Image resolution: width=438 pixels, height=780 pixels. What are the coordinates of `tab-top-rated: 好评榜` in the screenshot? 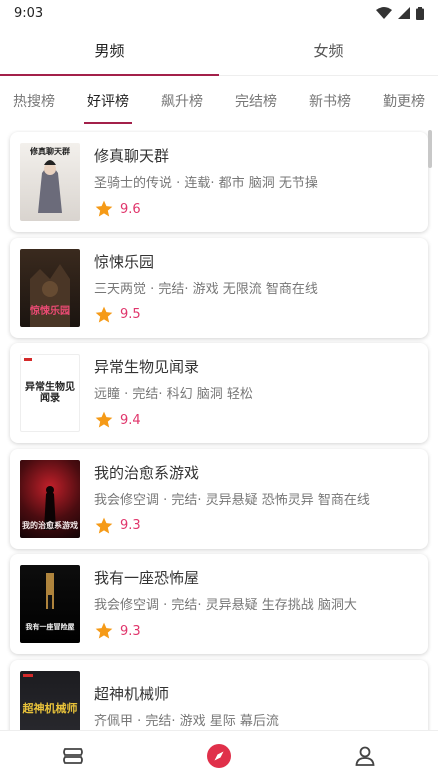 It's located at (108, 101).